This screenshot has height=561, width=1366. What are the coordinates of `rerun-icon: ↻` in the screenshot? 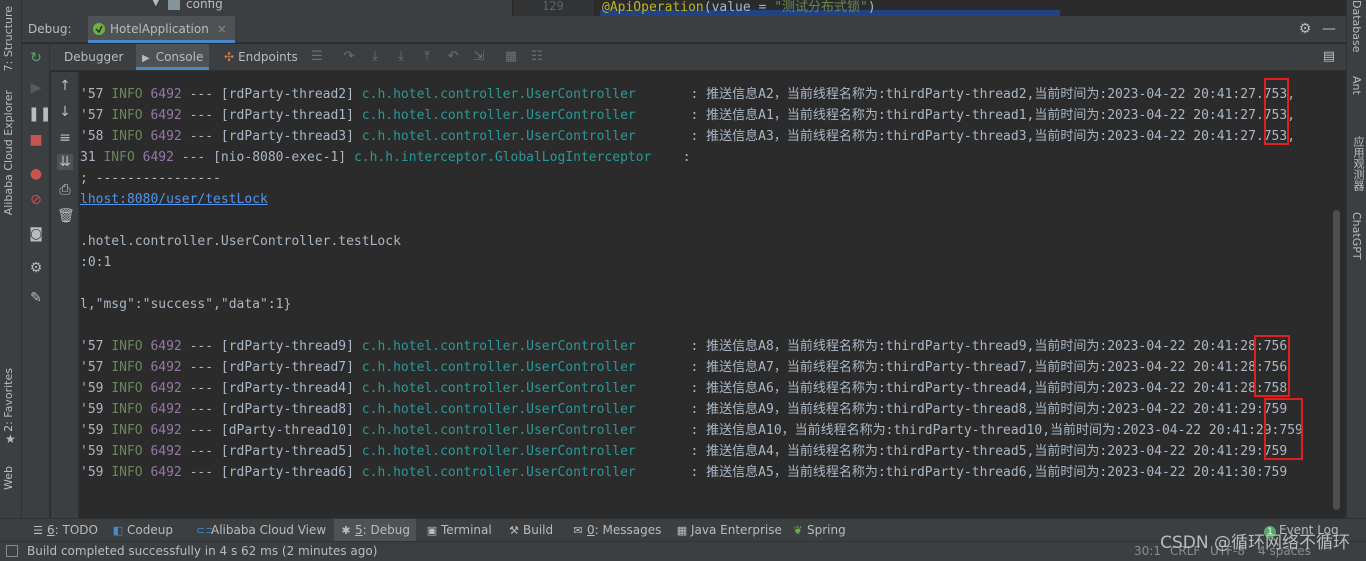 It's located at (36, 58).